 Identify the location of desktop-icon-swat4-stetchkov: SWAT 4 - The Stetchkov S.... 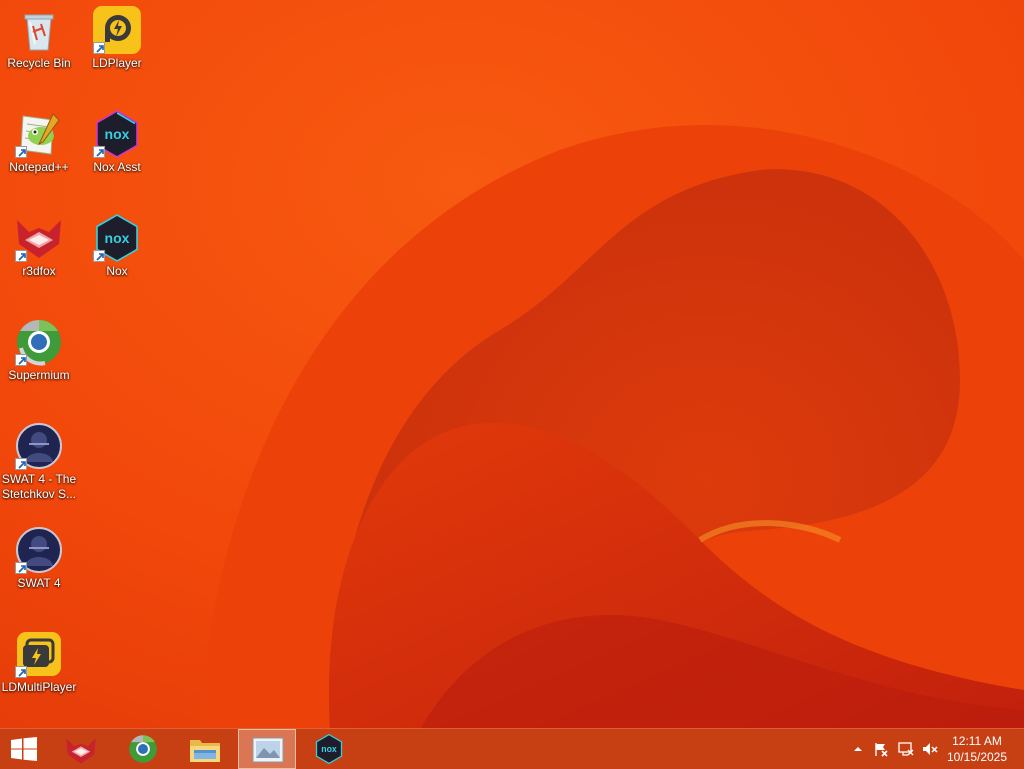
(39, 462).